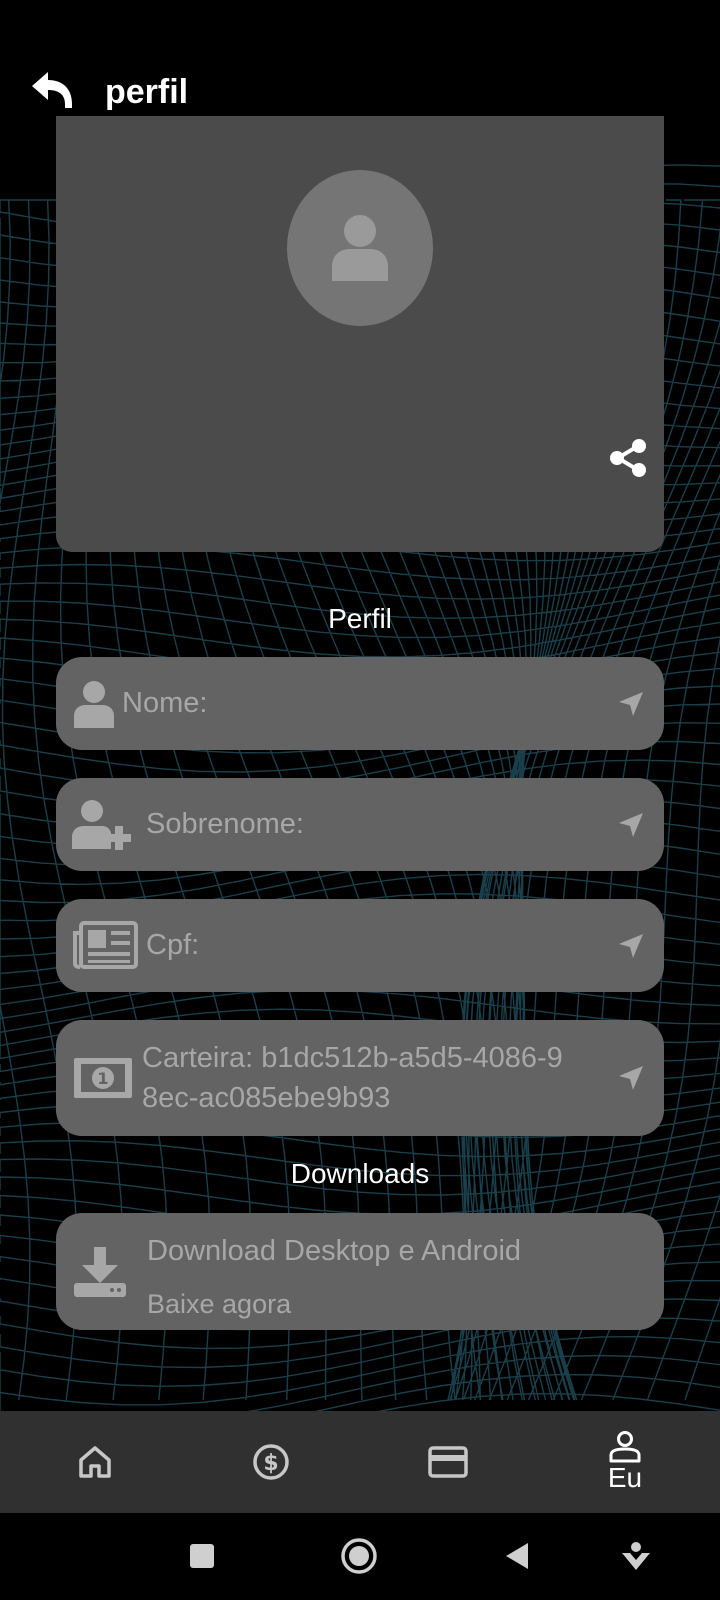 This screenshot has height=1600, width=720. Describe the element at coordinates (360, 618) in the screenshot. I see `profile-section-title: Perfil` at that location.